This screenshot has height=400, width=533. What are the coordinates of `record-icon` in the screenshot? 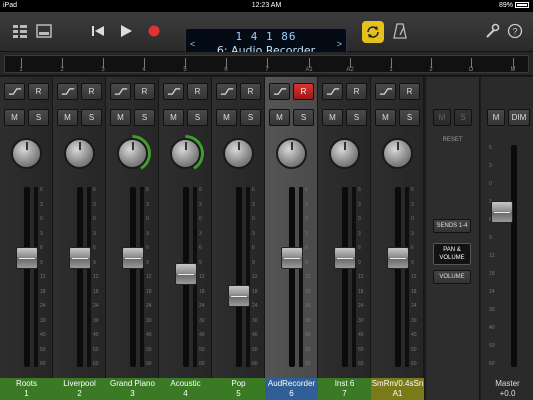 It's located at (154, 31).